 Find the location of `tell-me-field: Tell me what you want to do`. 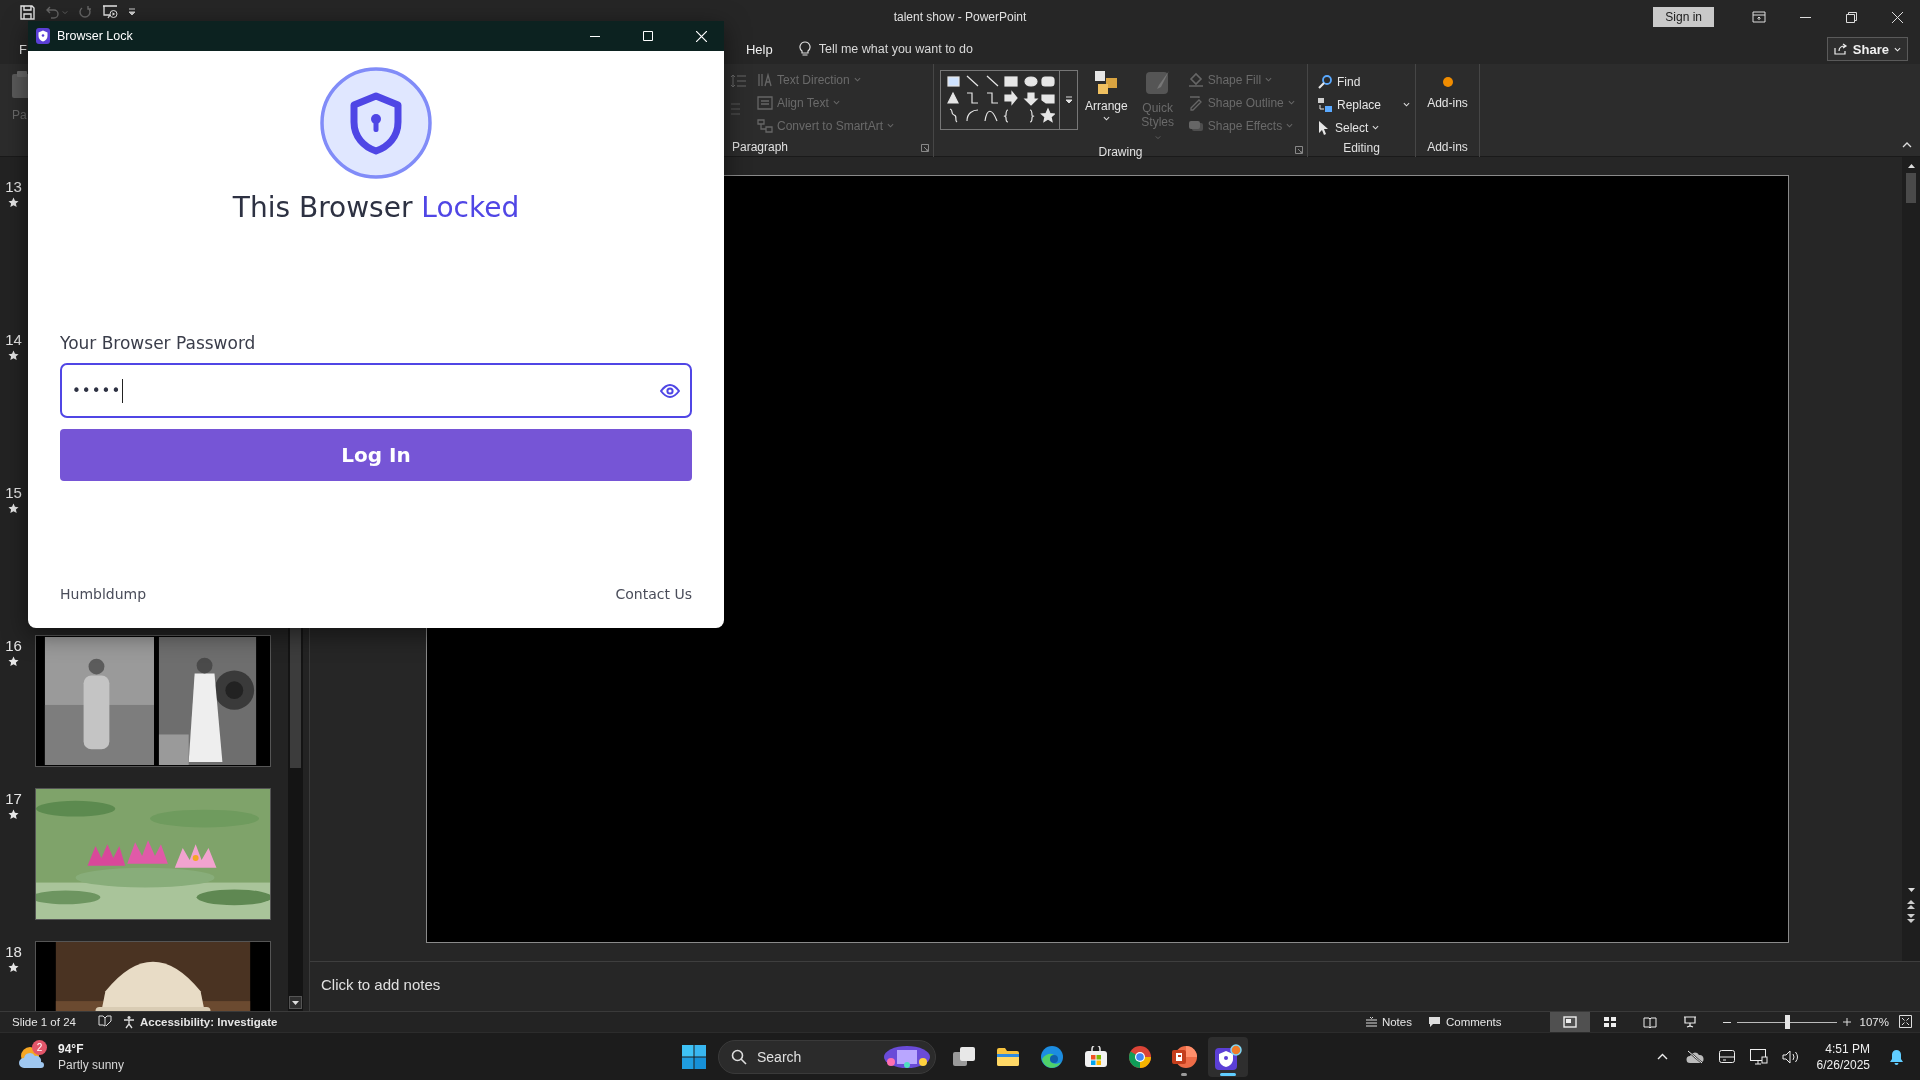

tell-me-field: Tell me what you want to do is located at coordinates (885, 49).